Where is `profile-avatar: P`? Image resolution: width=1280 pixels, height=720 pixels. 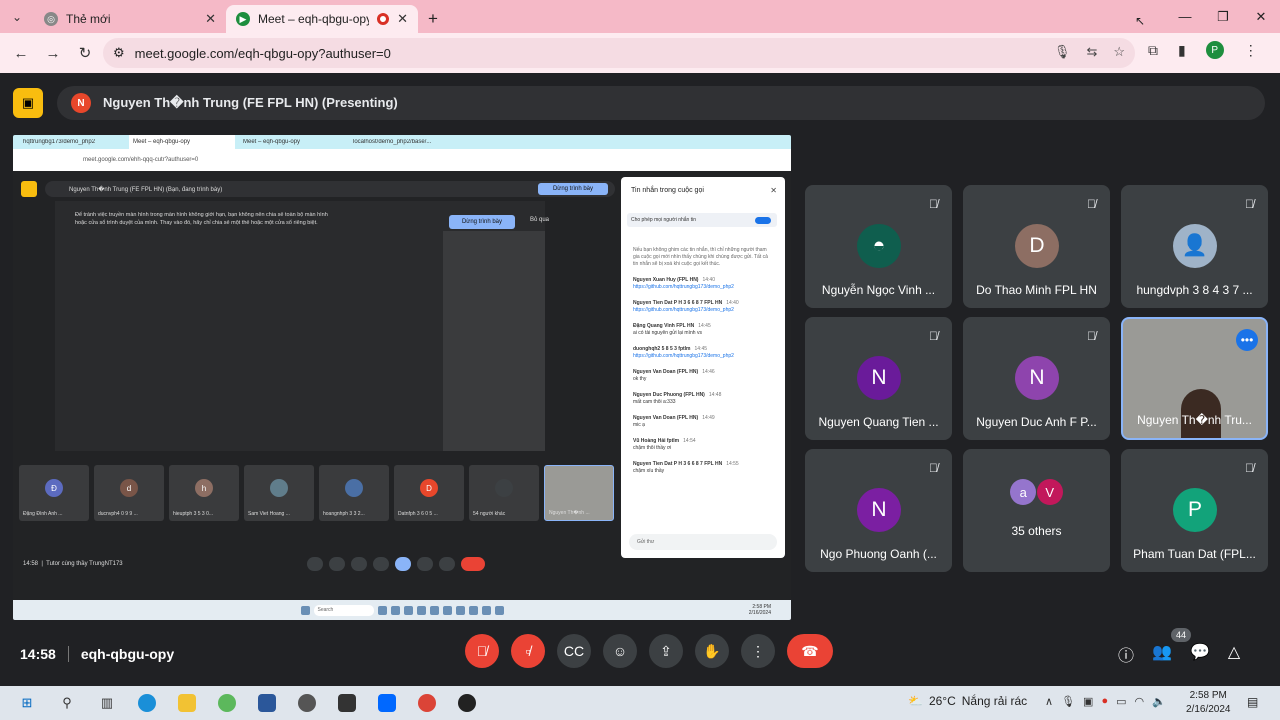 profile-avatar: P is located at coordinates (1214, 50).